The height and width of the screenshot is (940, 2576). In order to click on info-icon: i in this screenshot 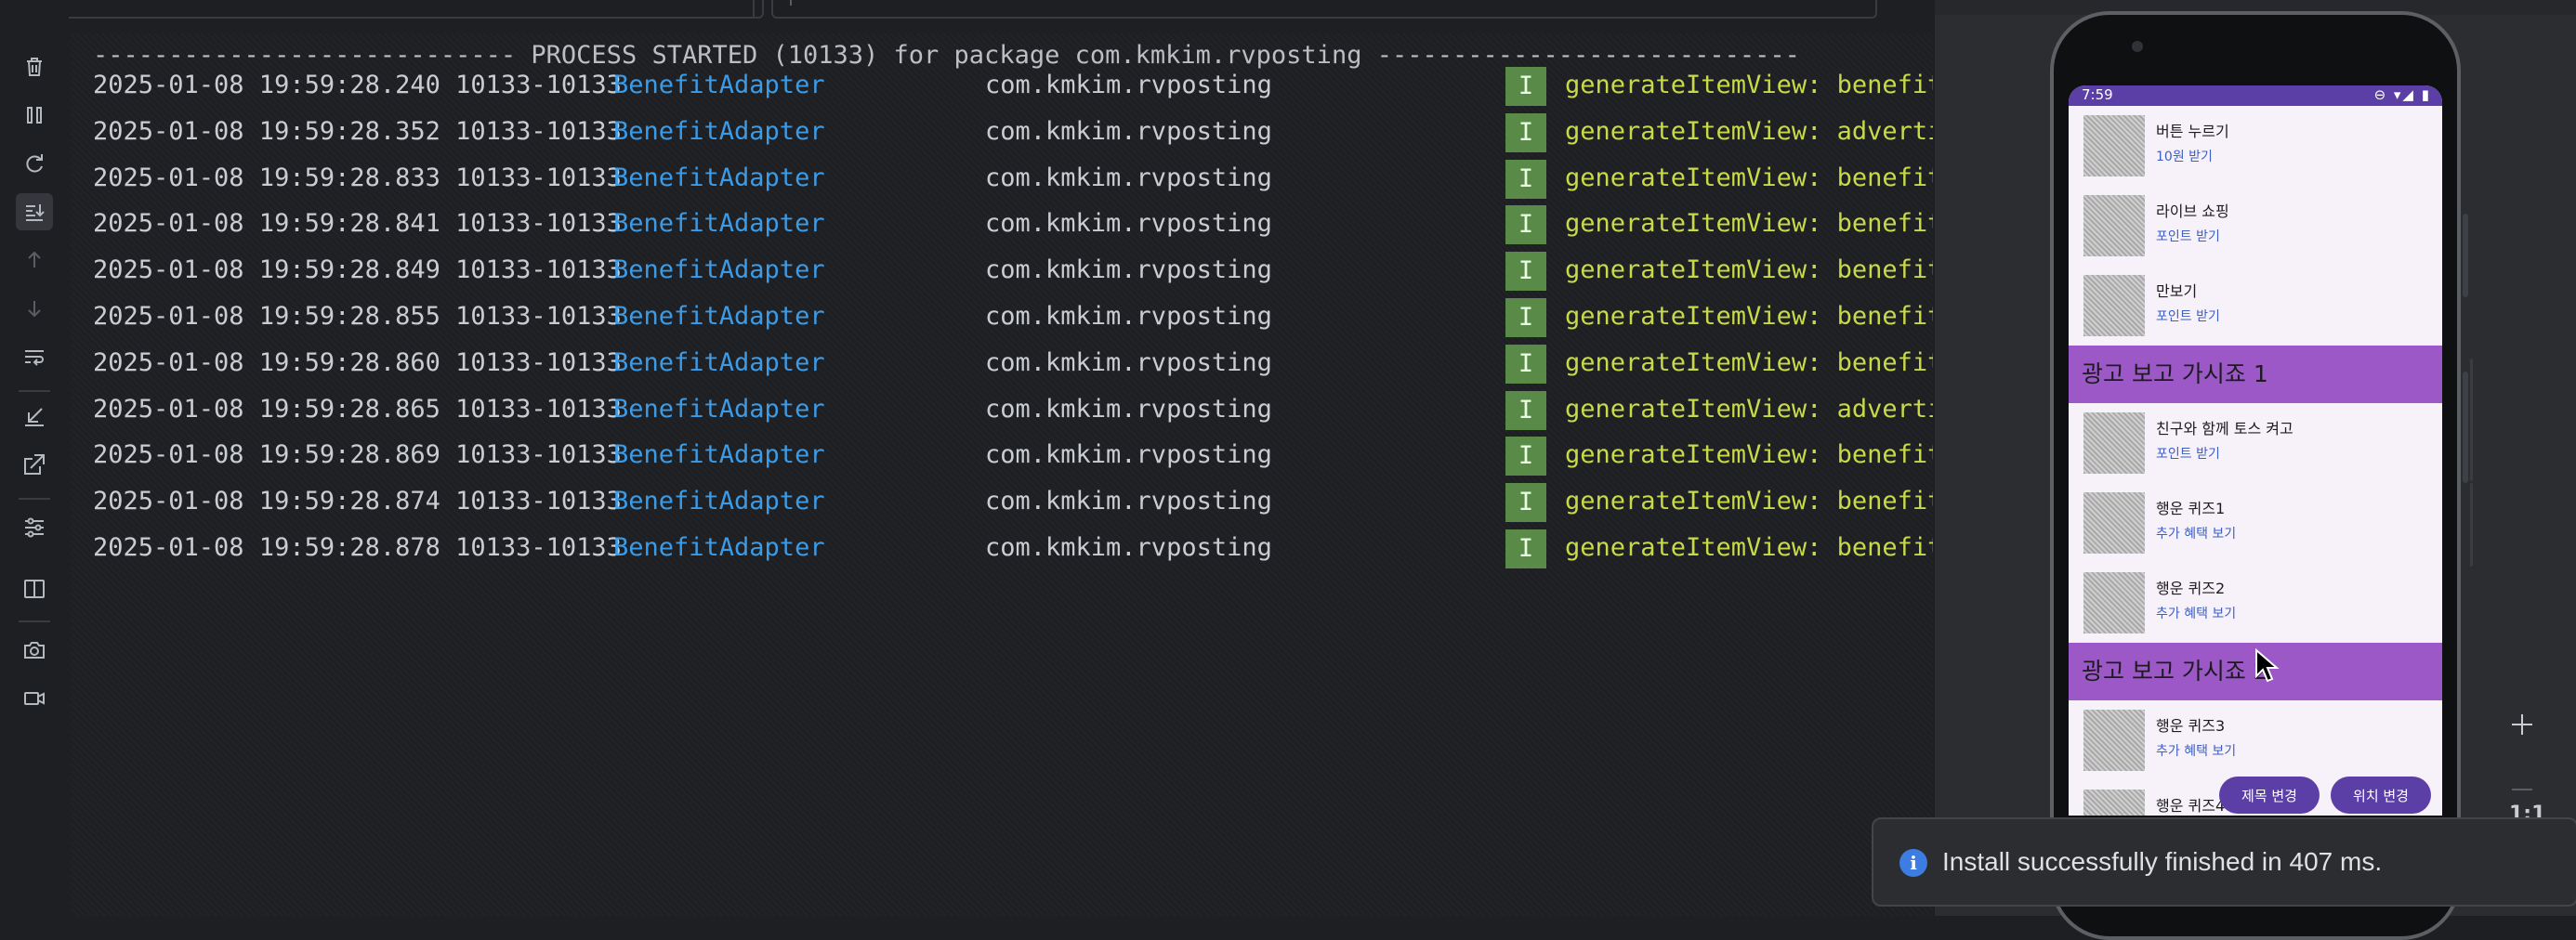, I will do `click(1913, 863)`.